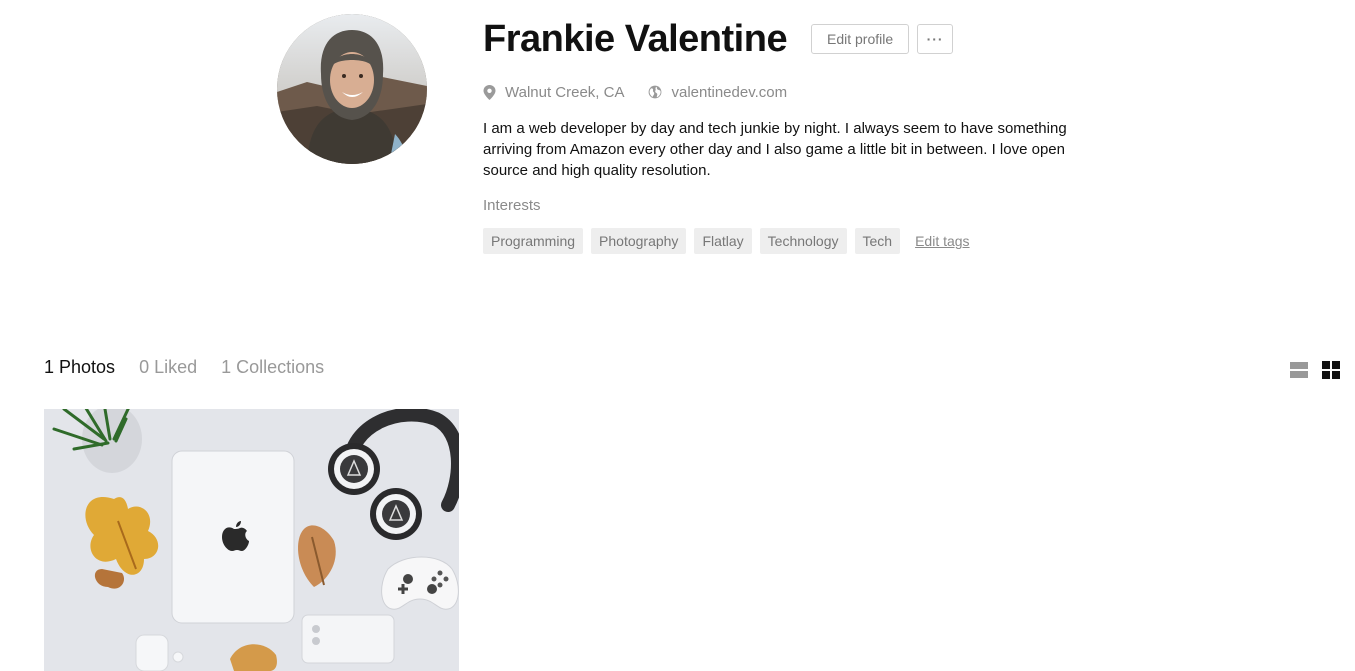 The image size is (1355, 671). I want to click on grid-view-icon, so click(1331, 370).